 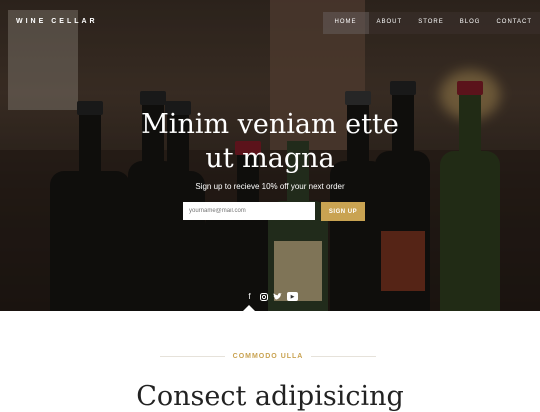 I want to click on divider-right, so click(x=343, y=356).